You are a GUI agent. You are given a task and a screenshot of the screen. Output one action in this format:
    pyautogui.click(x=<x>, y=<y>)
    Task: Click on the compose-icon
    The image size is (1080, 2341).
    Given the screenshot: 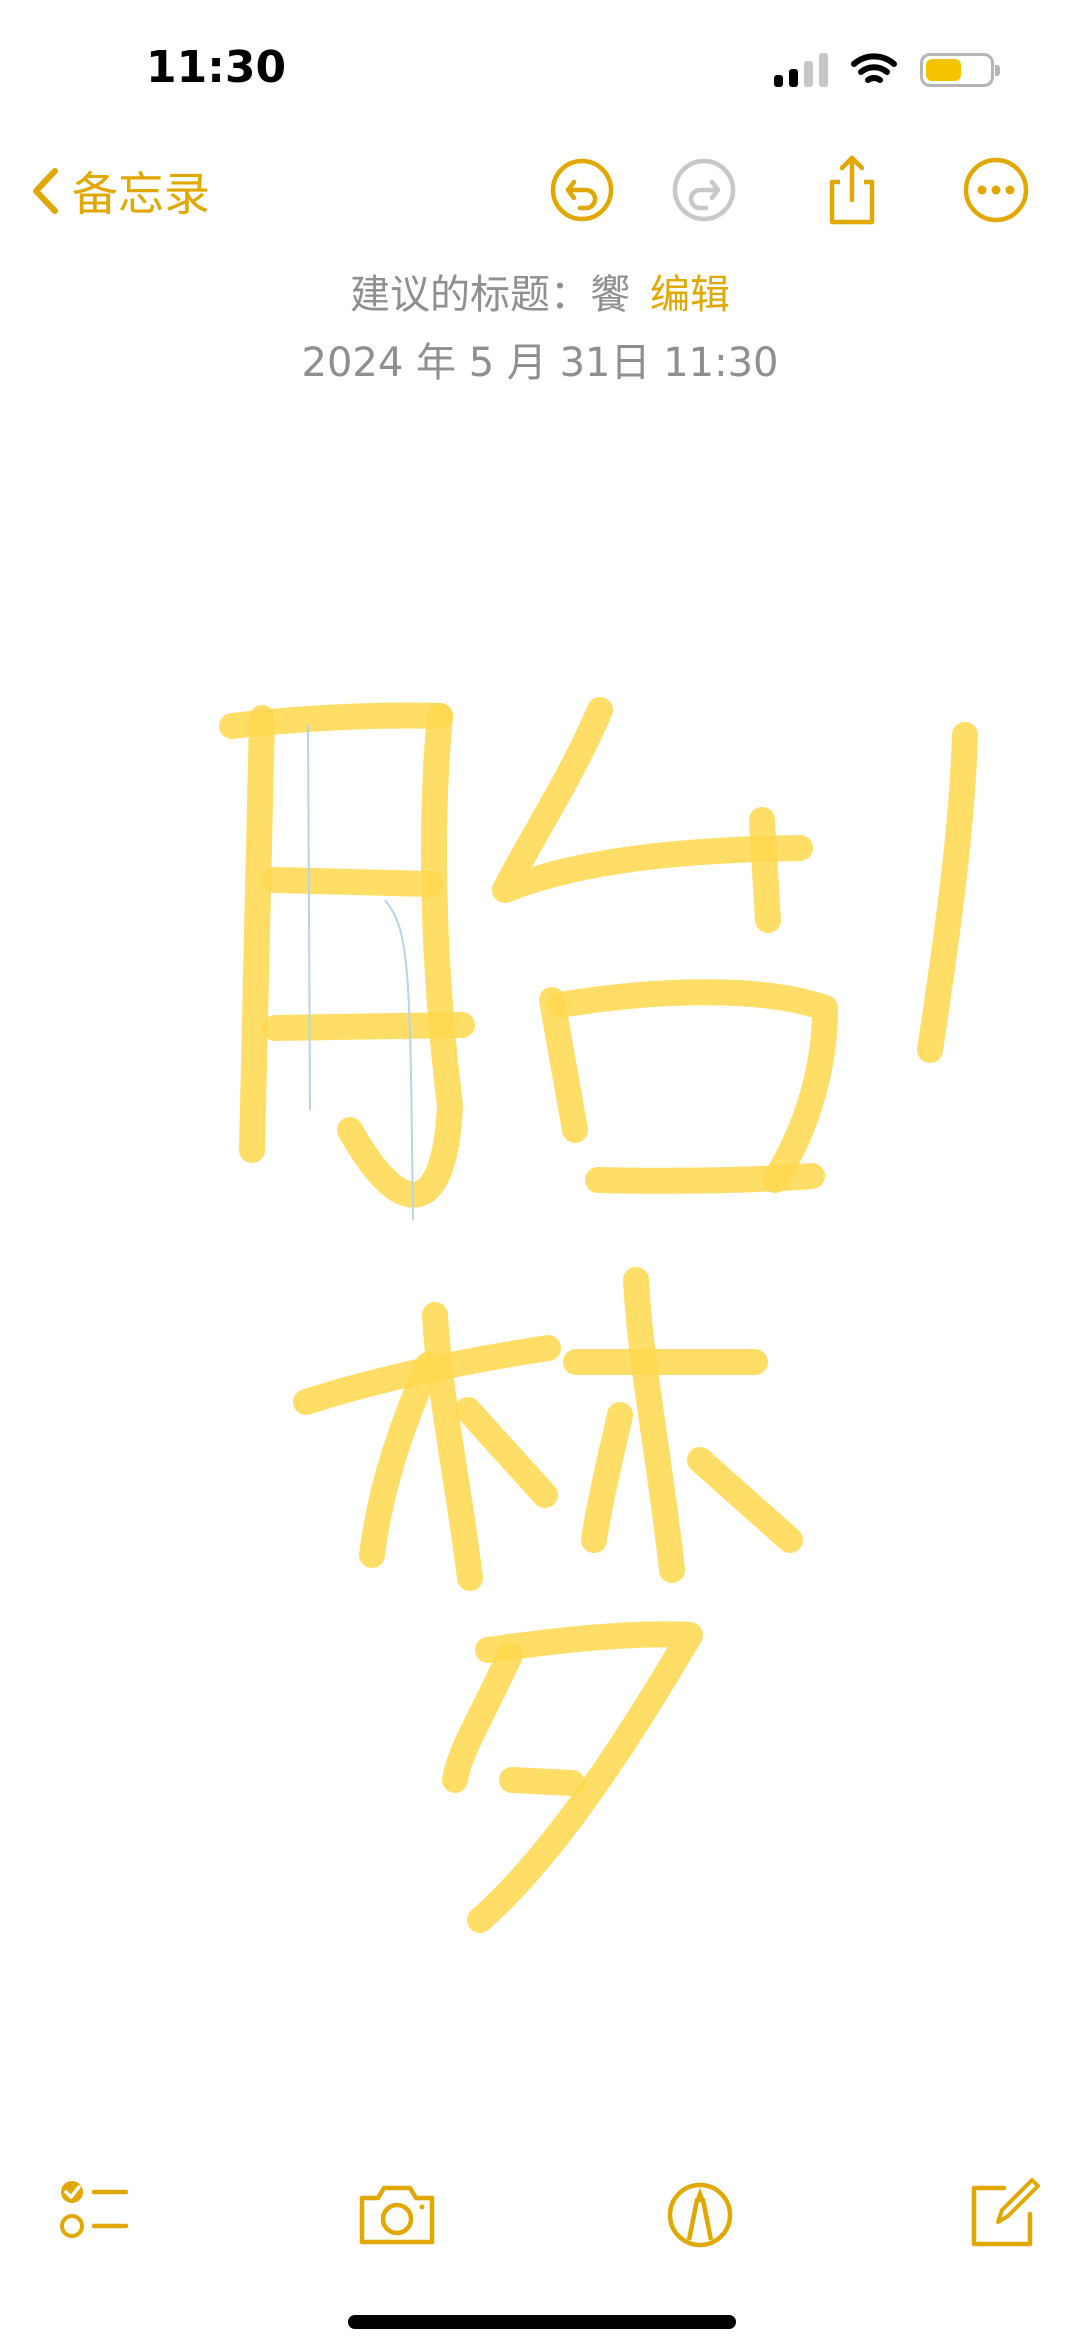 What is the action you would take?
    pyautogui.click(x=1003, y=2215)
    